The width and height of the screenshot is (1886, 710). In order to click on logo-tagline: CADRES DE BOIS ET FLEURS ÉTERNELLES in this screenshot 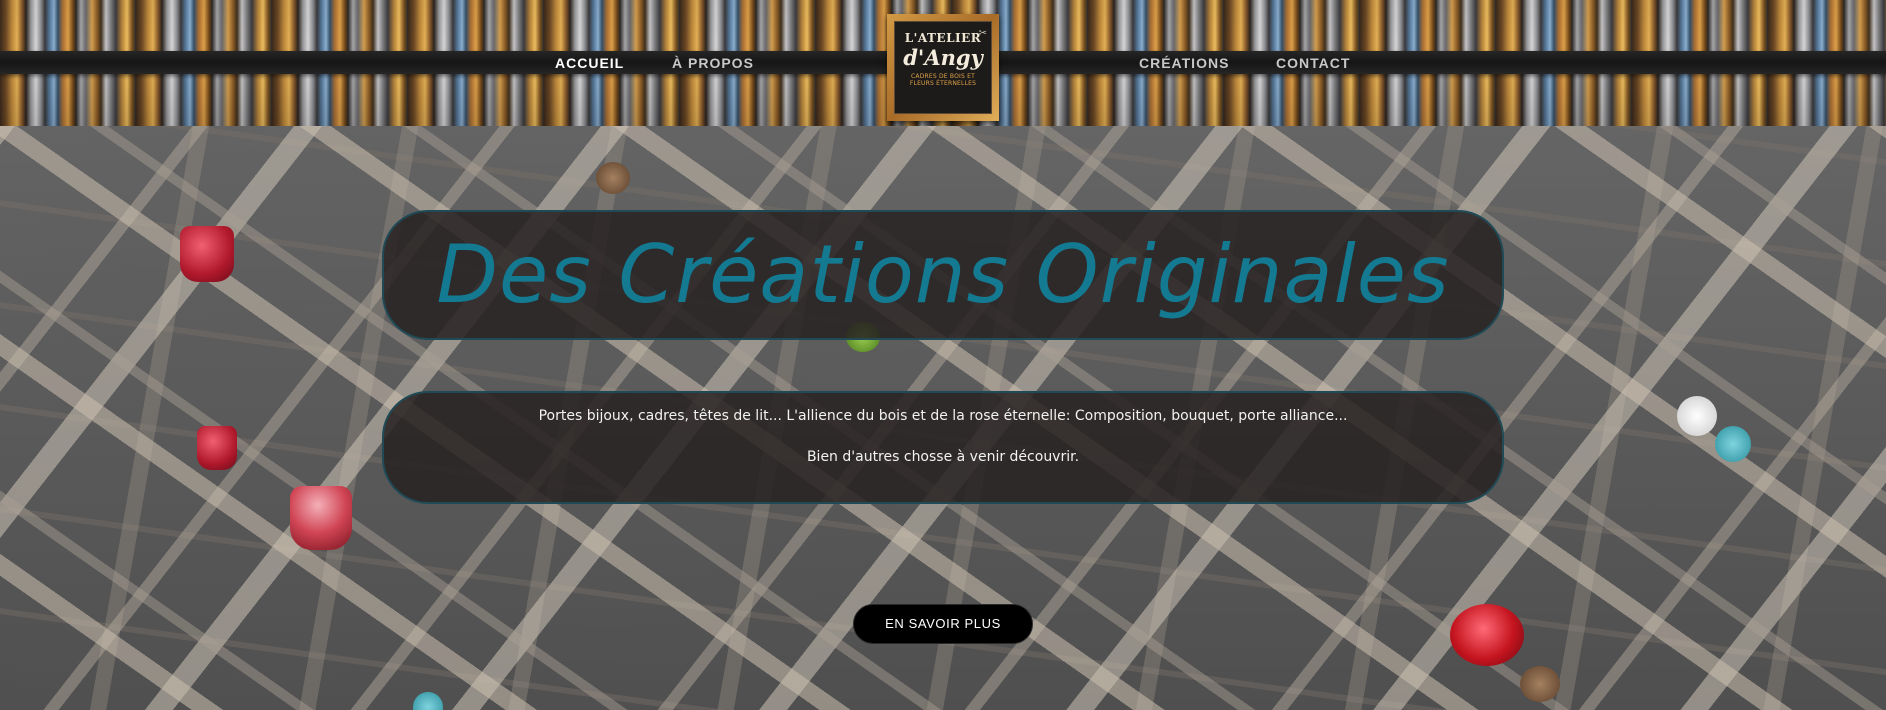, I will do `click(943, 80)`.